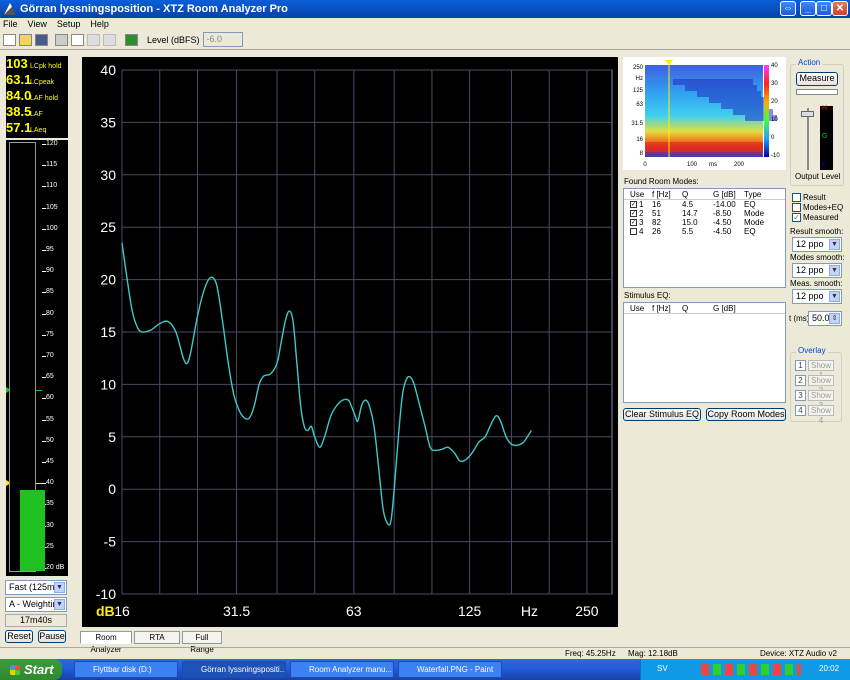  What do you see at coordinates (37, 24) in the screenshot?
I see `menu-view: View` at bounding box center [37, 24].